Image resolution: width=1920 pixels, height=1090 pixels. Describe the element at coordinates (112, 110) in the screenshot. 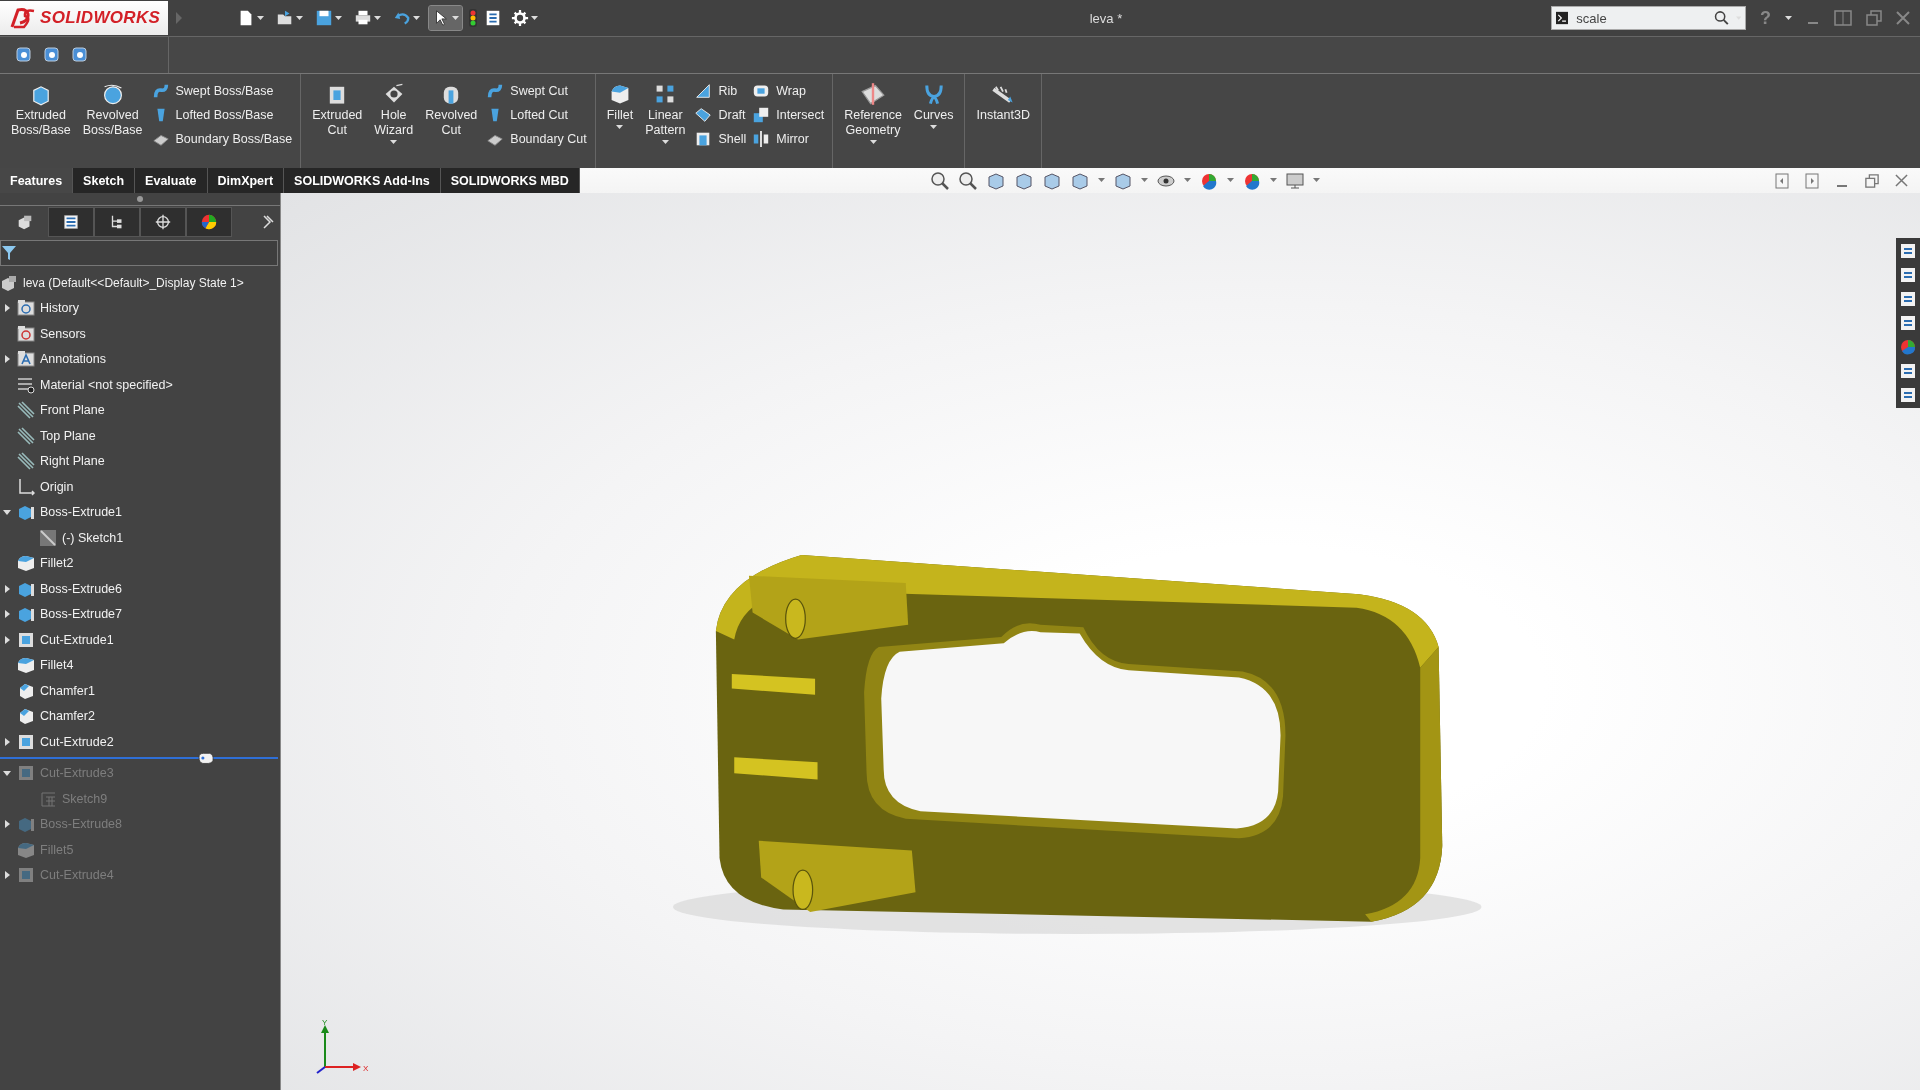

I see `ribbon-command-button: Revolved Boss/Base` at that location.